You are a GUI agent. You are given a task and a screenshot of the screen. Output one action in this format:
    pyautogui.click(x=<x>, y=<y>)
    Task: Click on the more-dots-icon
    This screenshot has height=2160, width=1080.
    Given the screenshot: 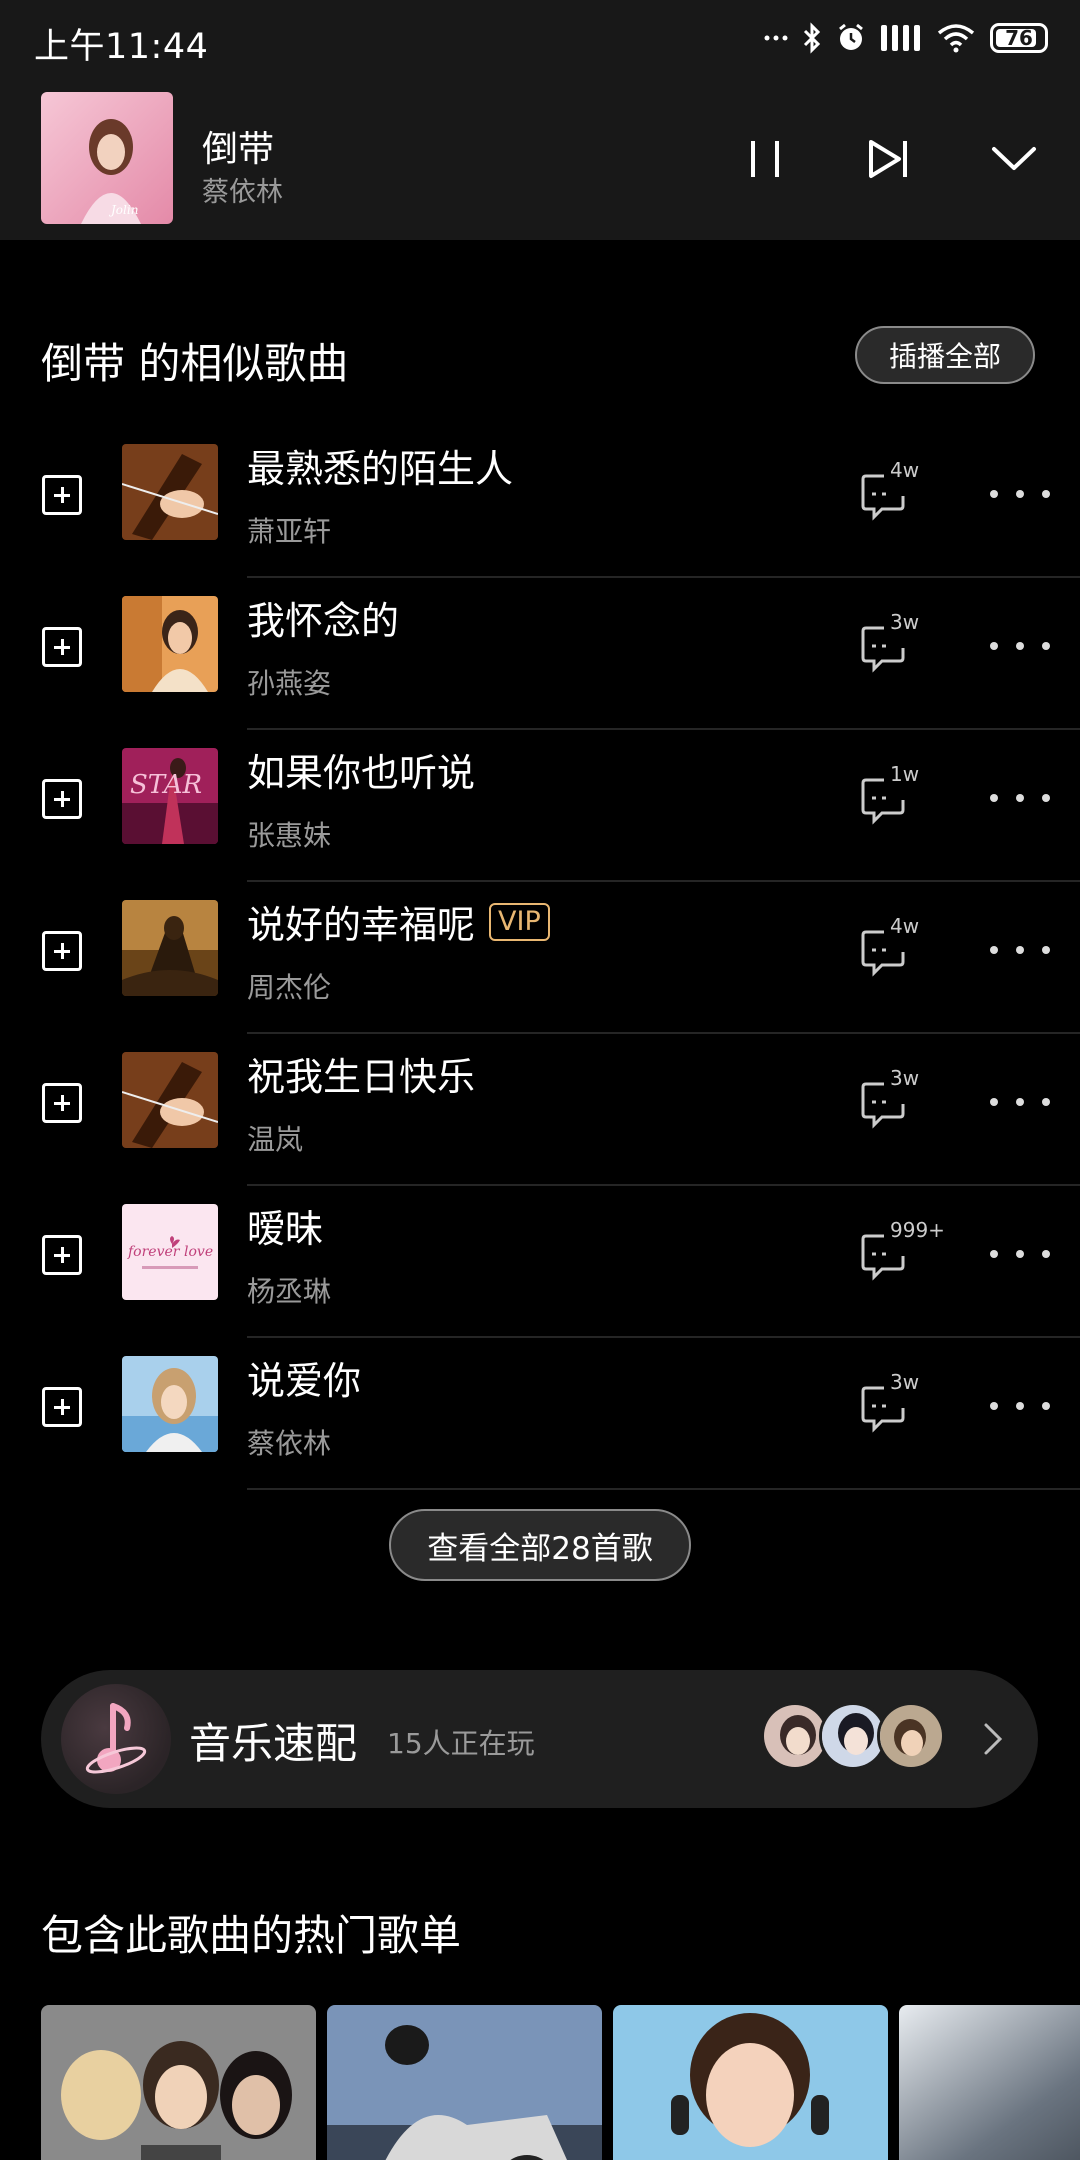 What is the action you would take?
    pyautogui.click(x=776, y=38)
    